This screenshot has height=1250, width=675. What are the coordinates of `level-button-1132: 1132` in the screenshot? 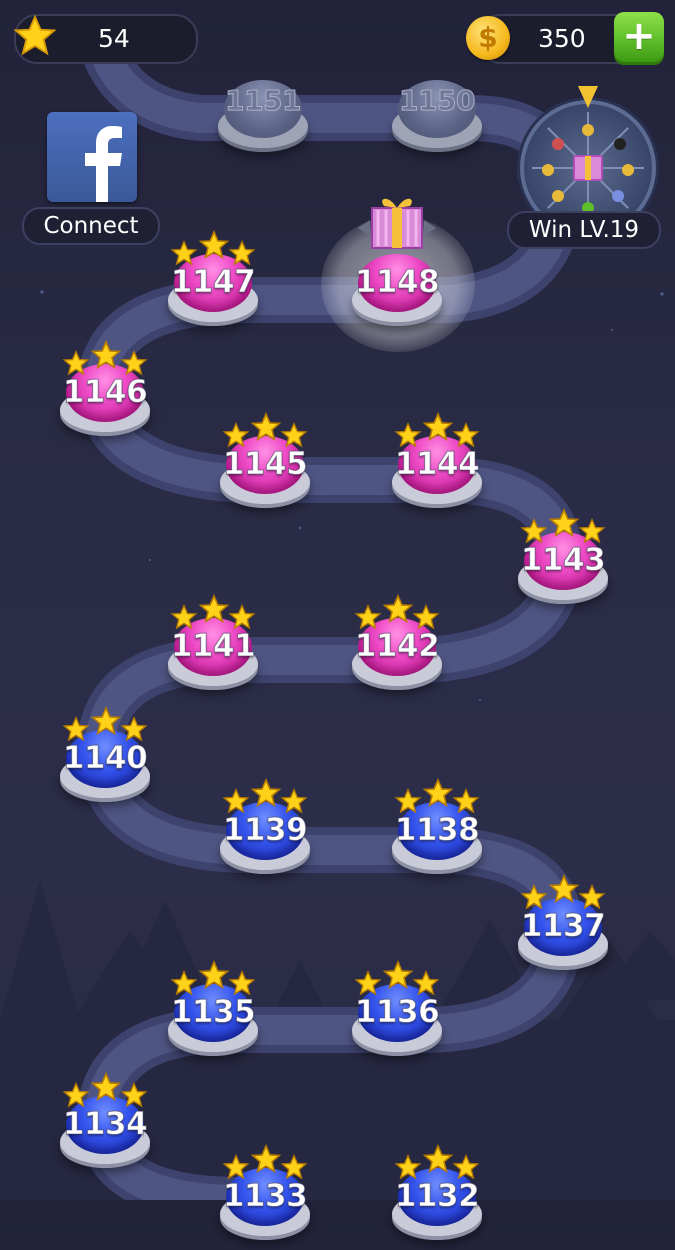 It's located at (437, 1197).